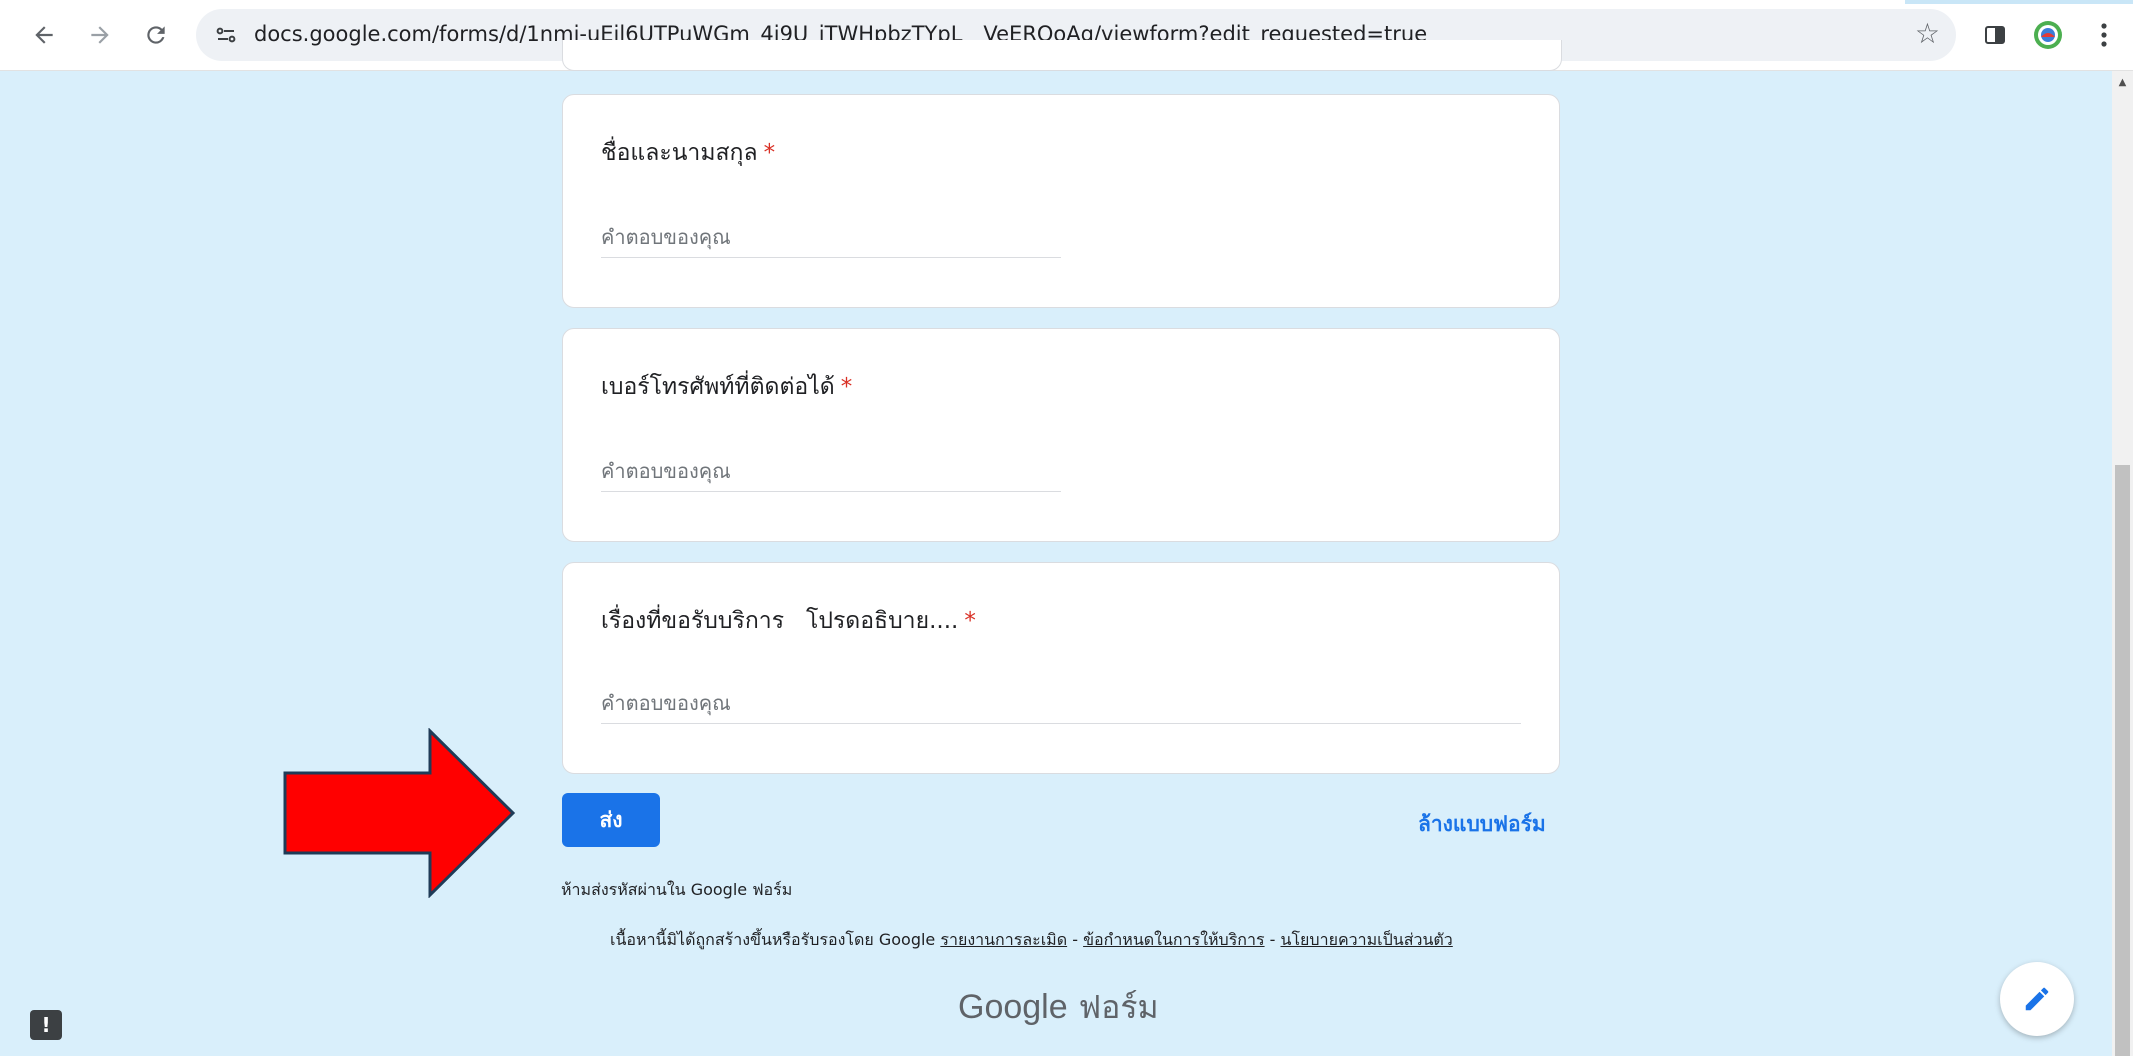 The height and width of the screenshot is (1056, 2133). I want to click on pencil-icon, so click(2037, 999).